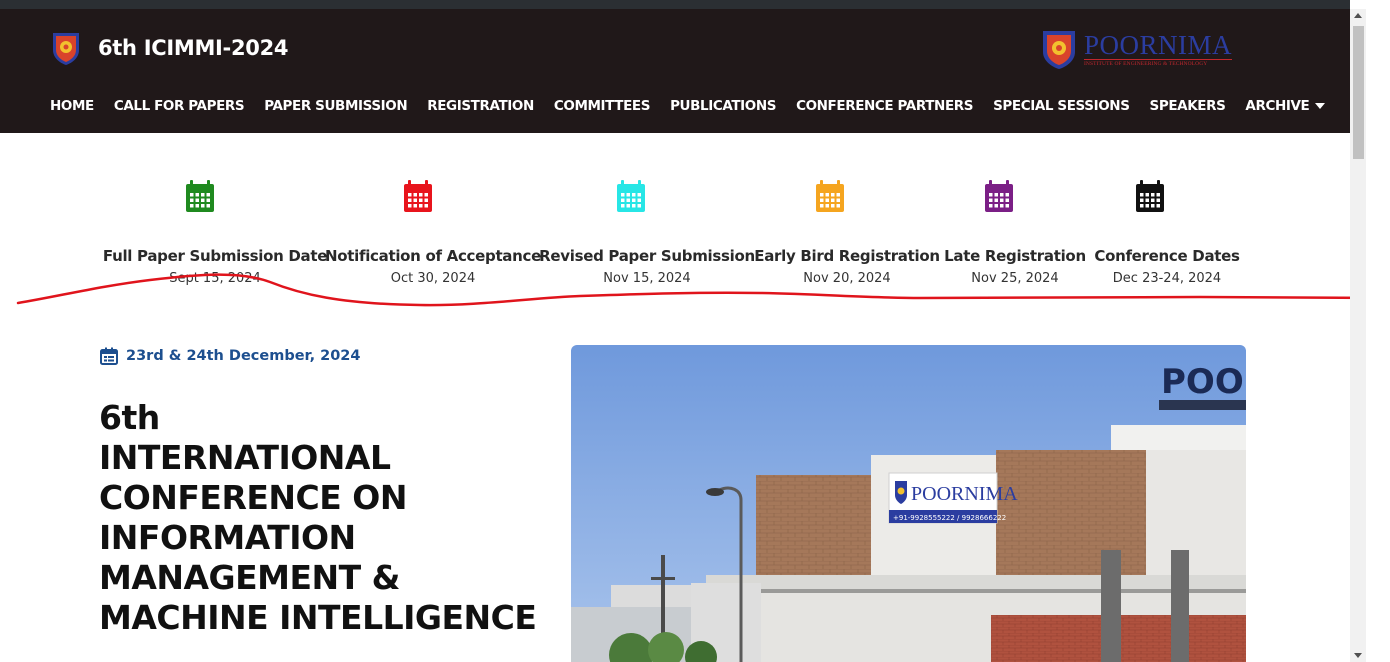  What do you see at coordinates (1059, 50) in the screenshot?
I see `poornima-emblem-icon` at bounding box center [1059, 50].